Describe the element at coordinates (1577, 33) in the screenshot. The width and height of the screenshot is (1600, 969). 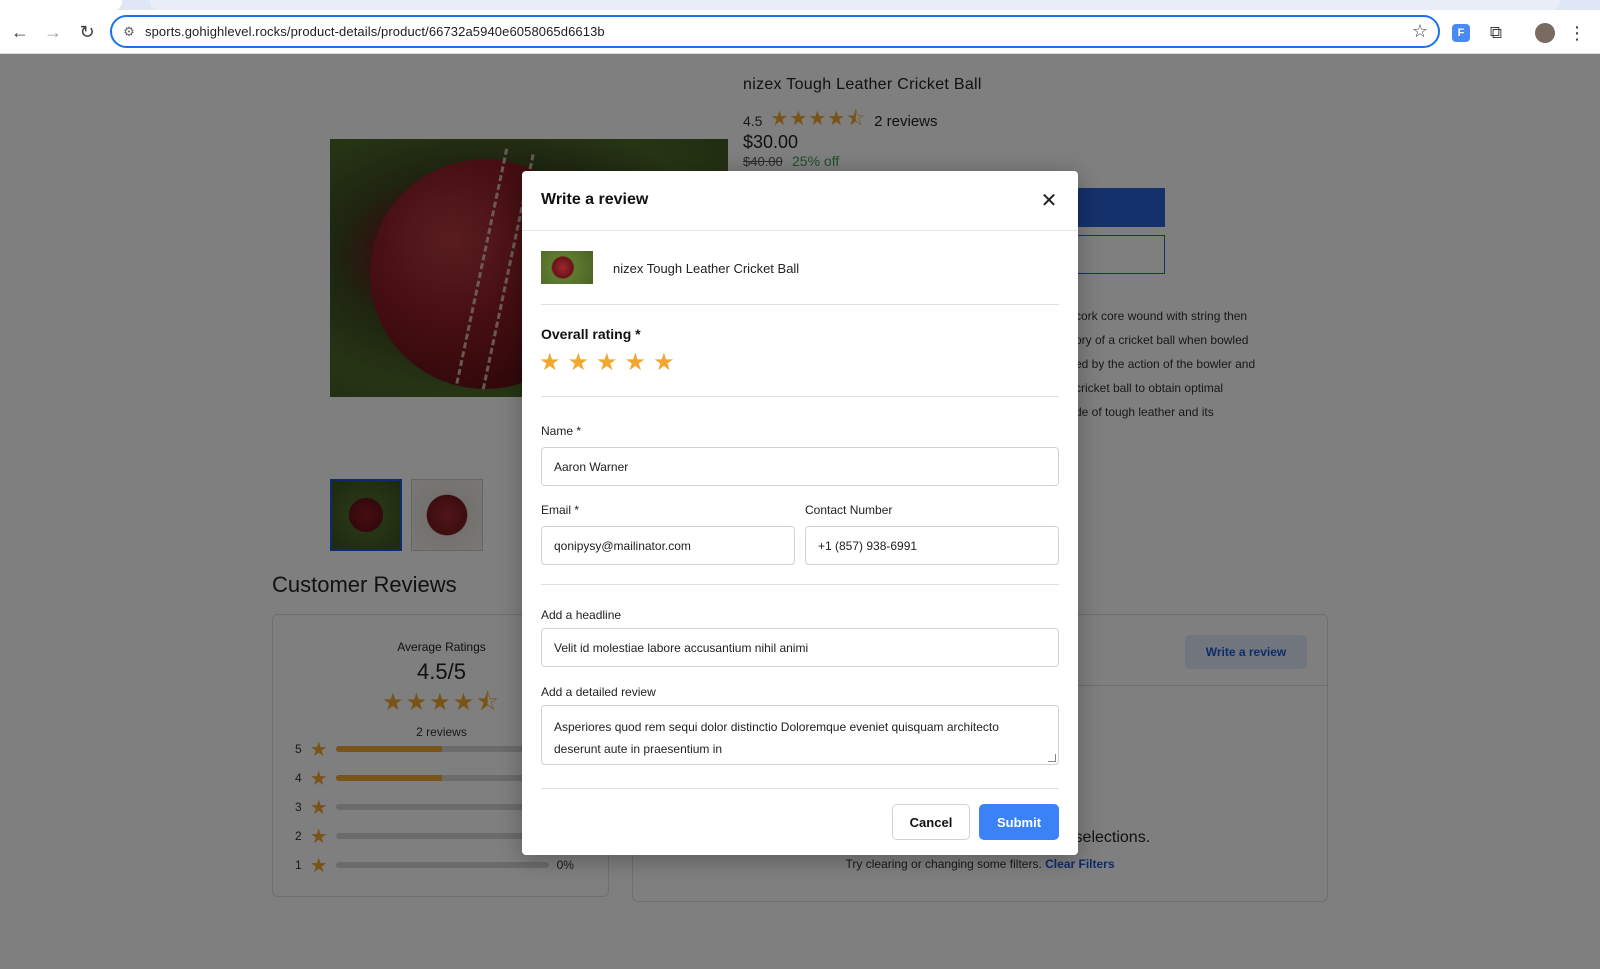
I see `browser-menu-icon: ⋮` at that location.